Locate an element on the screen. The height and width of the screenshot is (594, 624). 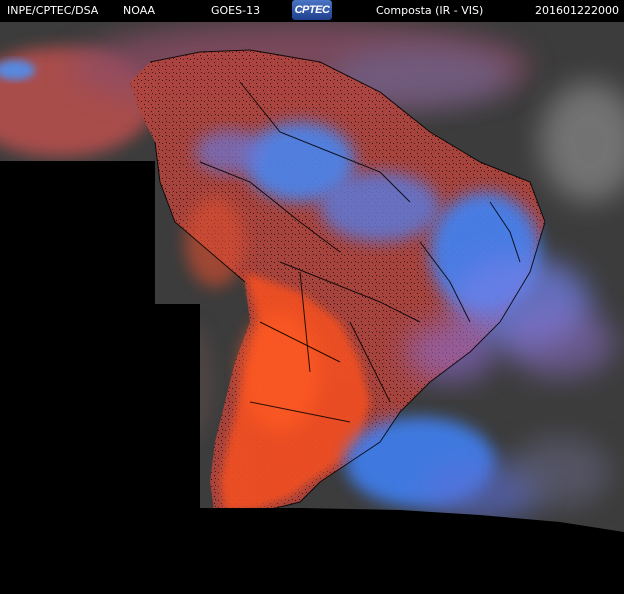
cptec-logo-text: CPTEC is located at coordinates (312, 10).